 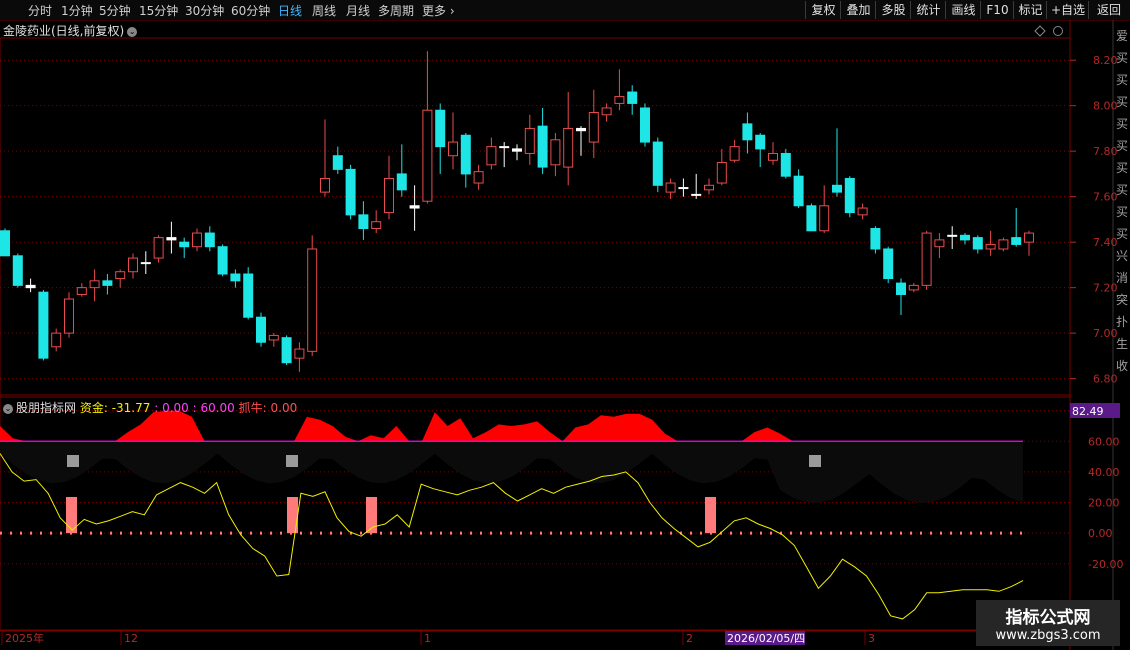 I want to click on y-tick-label: 7.60, so click(x=1105, y=197).